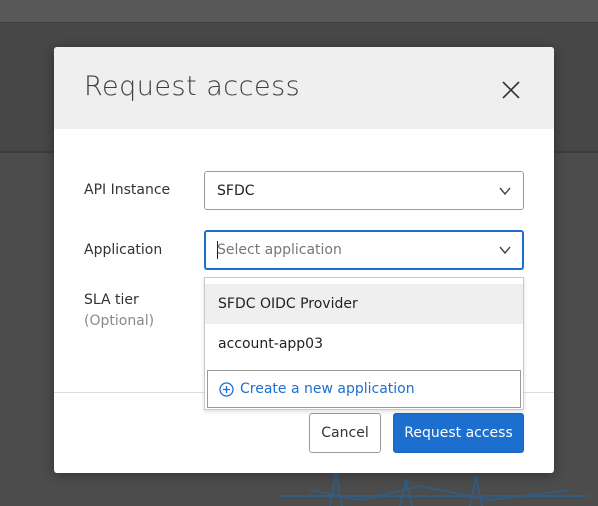 The image size is (598, 506). I want to click on close-button, so click(511, 90).